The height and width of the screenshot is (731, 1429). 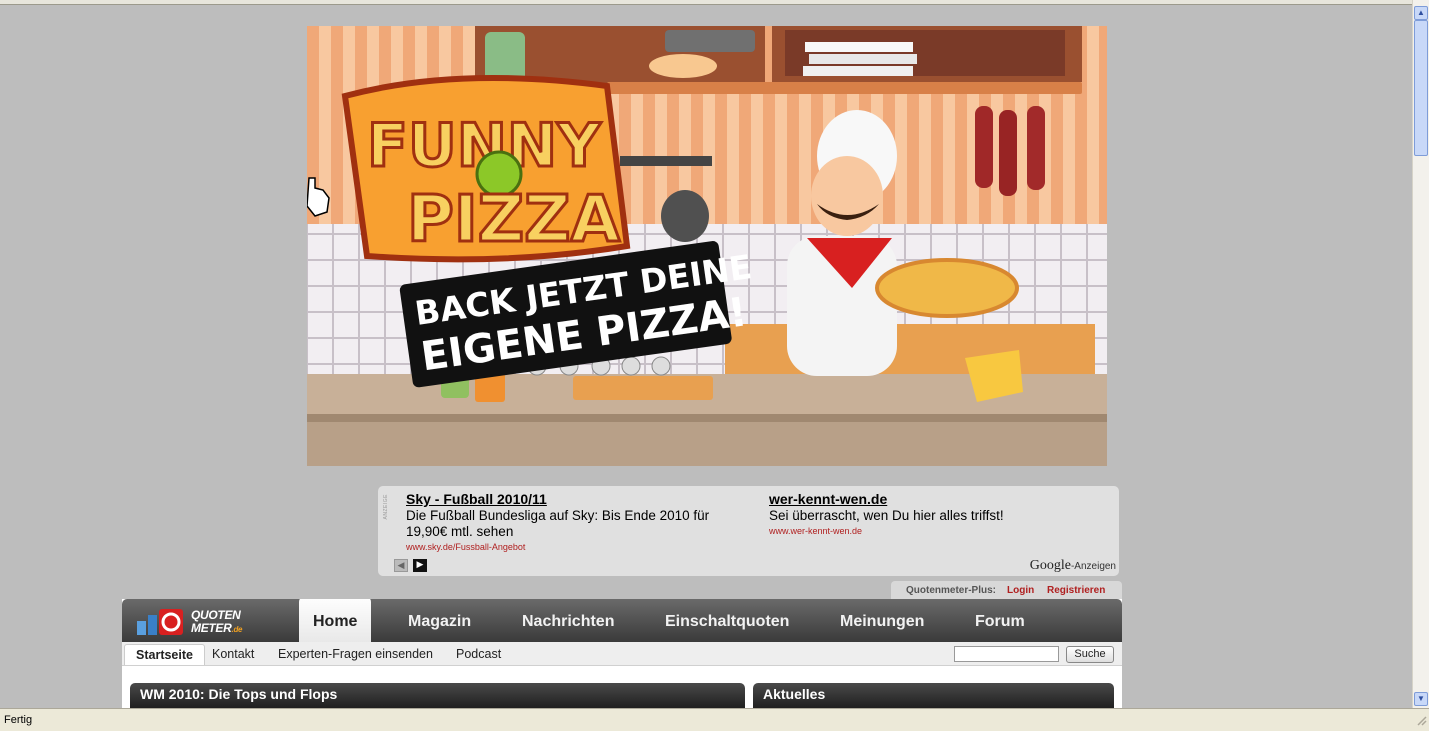 I want to click on google-ads-credit: Google-Anzeigen, so click(x=1073, y=566).